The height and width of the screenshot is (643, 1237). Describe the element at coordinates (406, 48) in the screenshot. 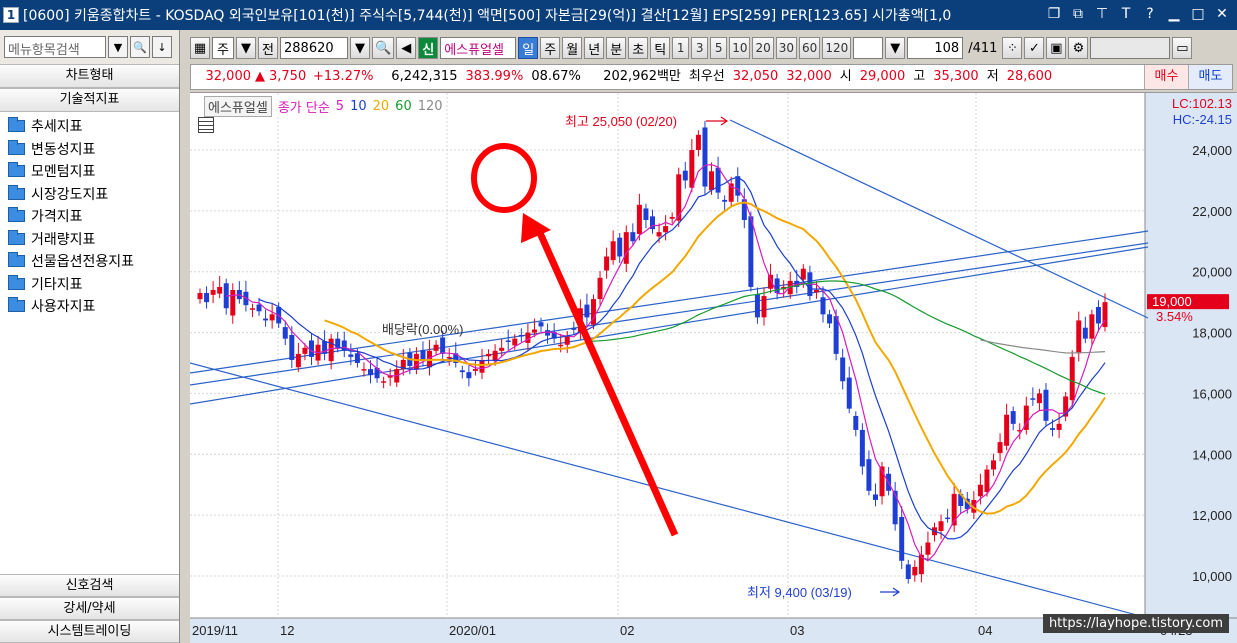

I see `speaker-icon: ◀` at that location.